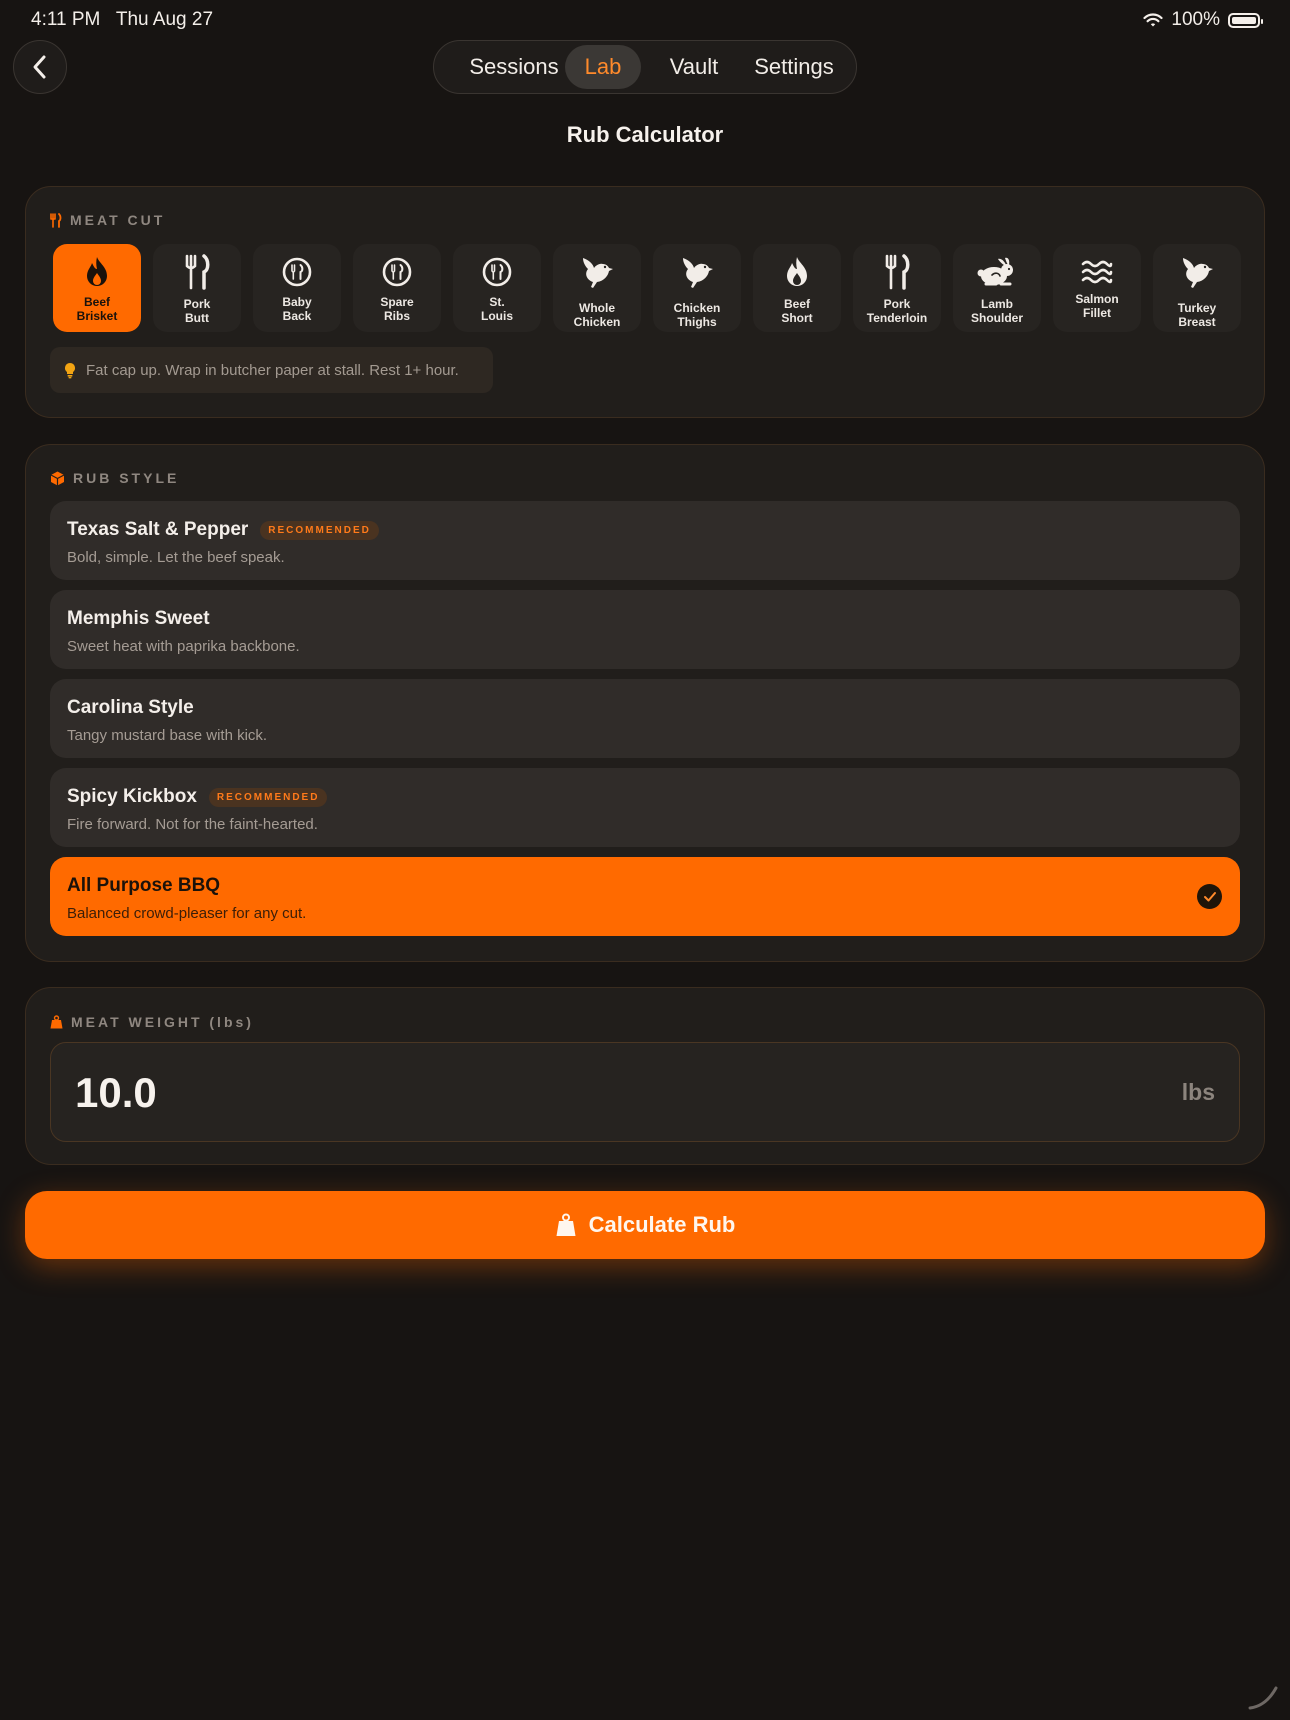  I want to click on meat-weight-card: MEAT WEIGHT (lbs) 10.0 lbs, so click(645, 1076).